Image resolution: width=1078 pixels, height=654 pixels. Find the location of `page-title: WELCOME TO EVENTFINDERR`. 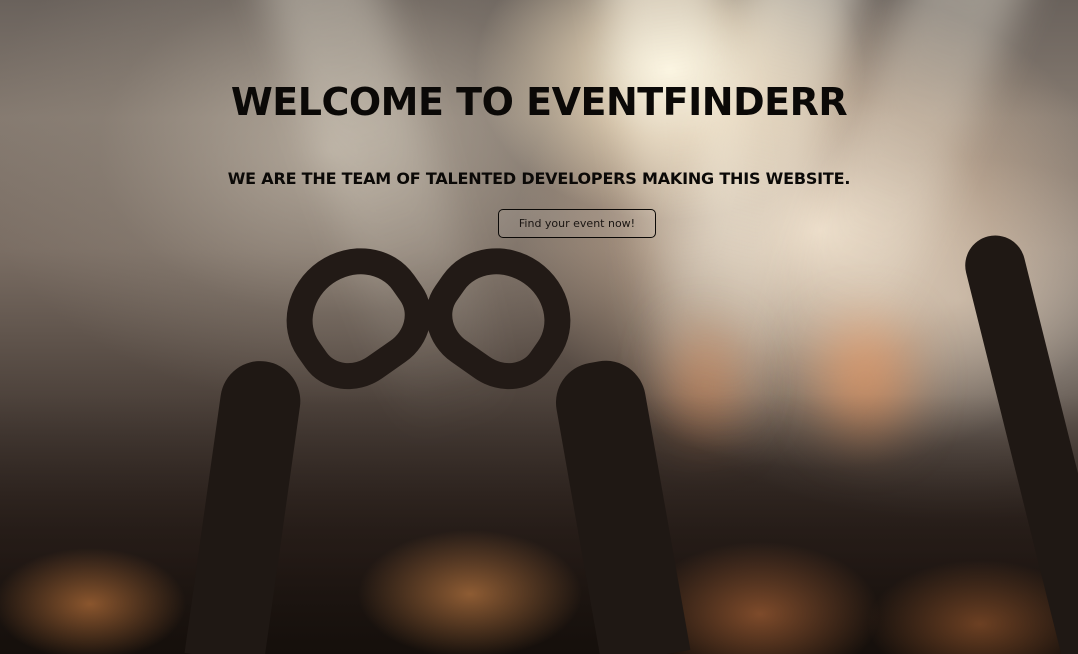

page-title: WELCOME TO EVENTFINDERR is located at coordinates (539, 102).